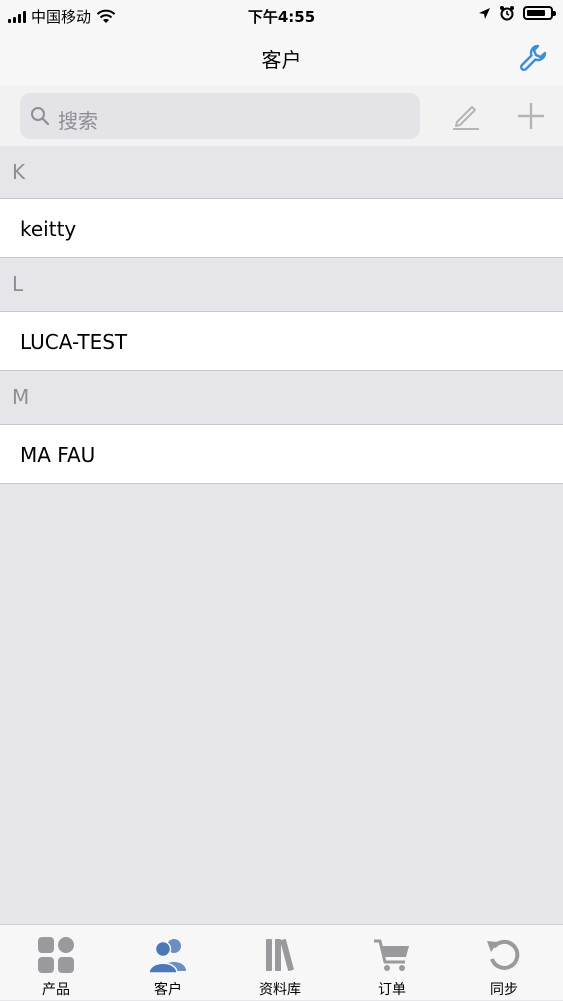 The height and width of the screenshot is (1001, 563). What do you see at coordinates (531, 116) in the screenshot?
I see `add-icon` at bounding box center [531, 116].